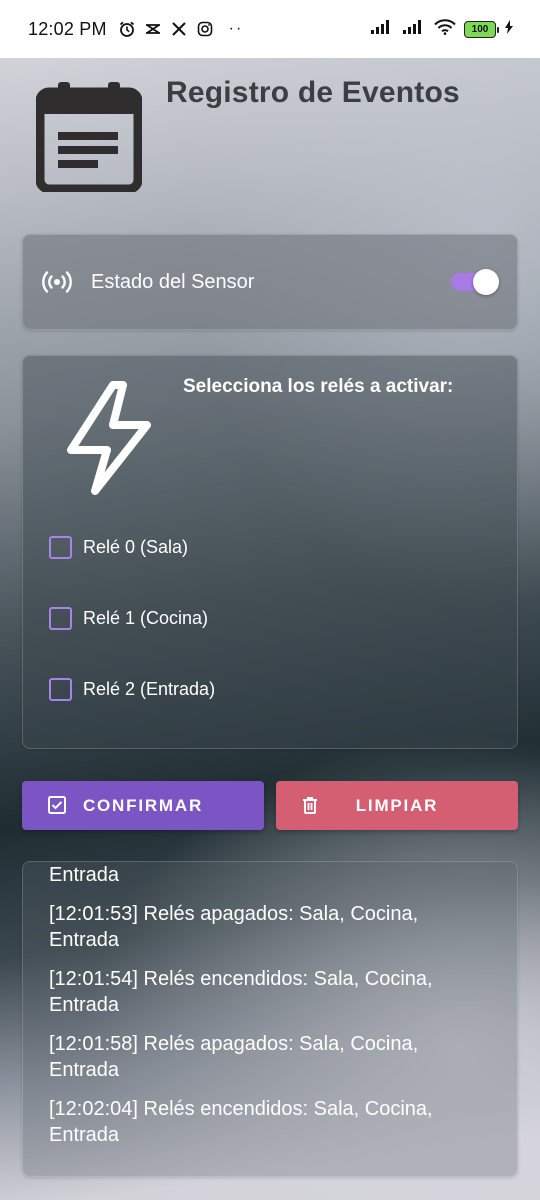 The image size is (540, 1200). I want to click on battery-icon: 100, so click(481, 29).